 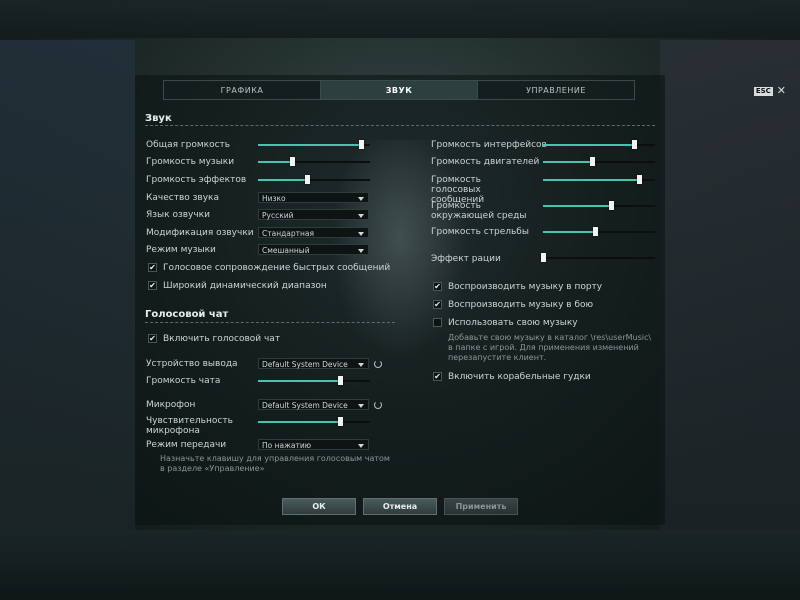 What do you see at coordinates (286, 250) in the screenshot?
I see `dropdown-value: Смешанный` at bounding box center [286, 250].